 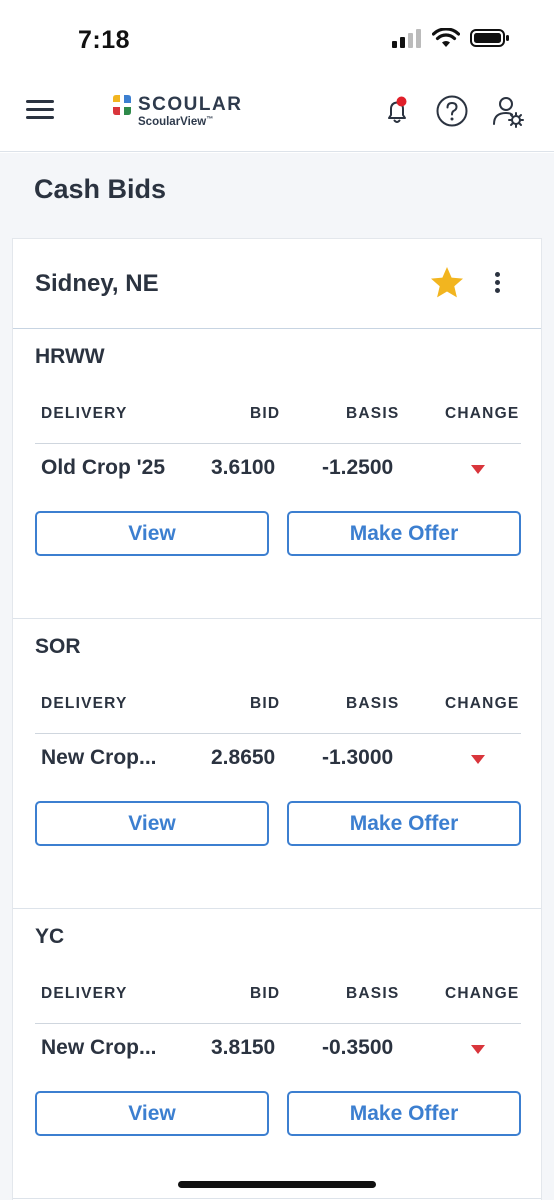 I want to click on scoular-logo-mark, so click(x=122, y=105).